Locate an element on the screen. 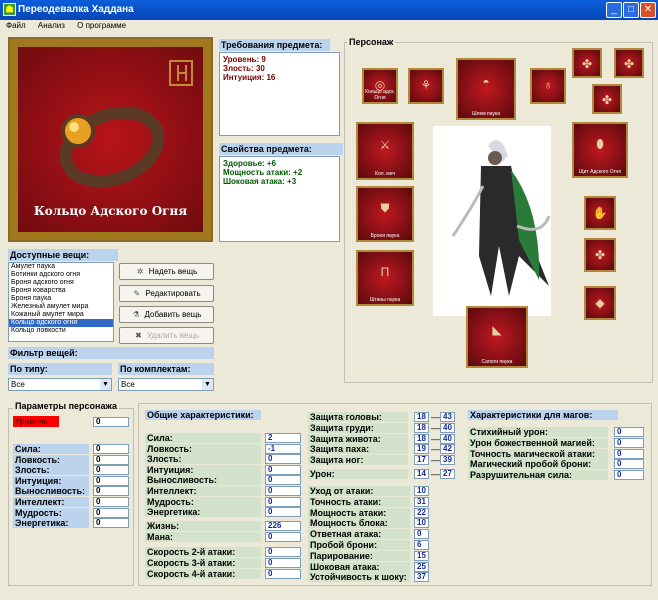 This screenshot has width=658, height=600. param-stat-label: Выносливость: is located at coordinates (51, 491).